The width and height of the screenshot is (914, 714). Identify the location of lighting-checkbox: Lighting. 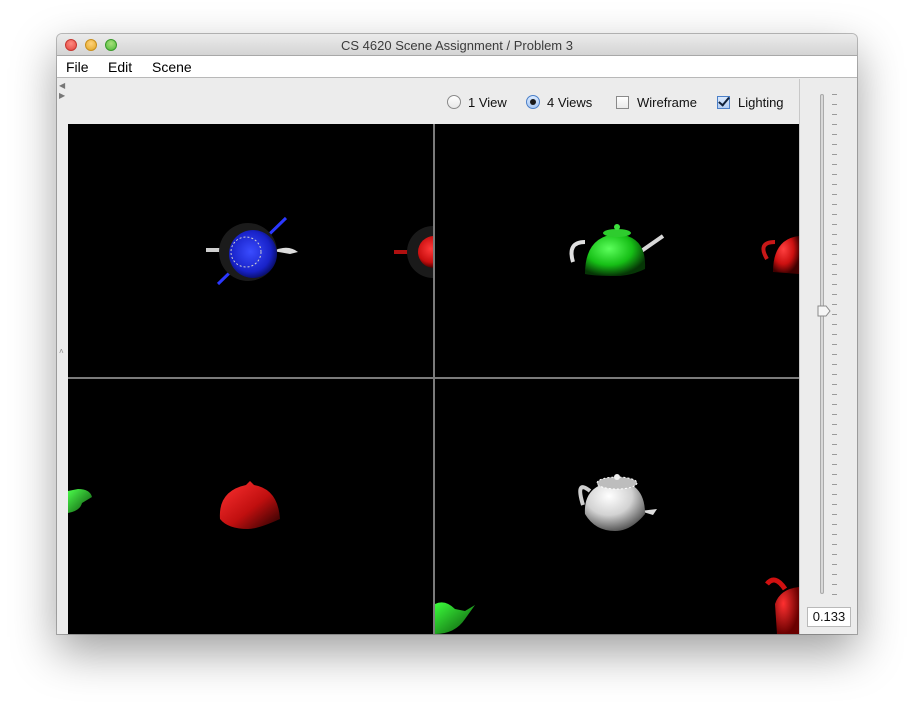
(750, 102).